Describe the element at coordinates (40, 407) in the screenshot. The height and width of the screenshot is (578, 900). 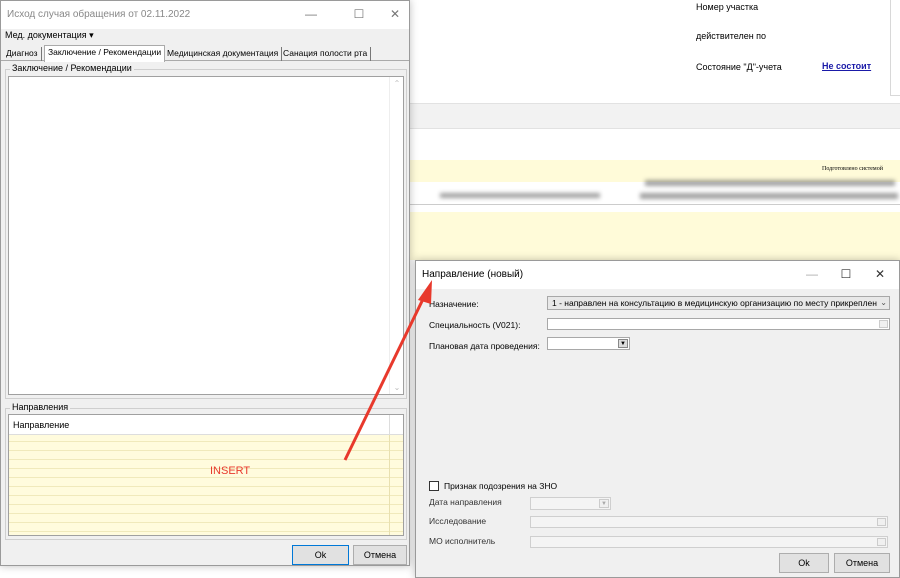
I see `directions-group-label: Направления` at that location.